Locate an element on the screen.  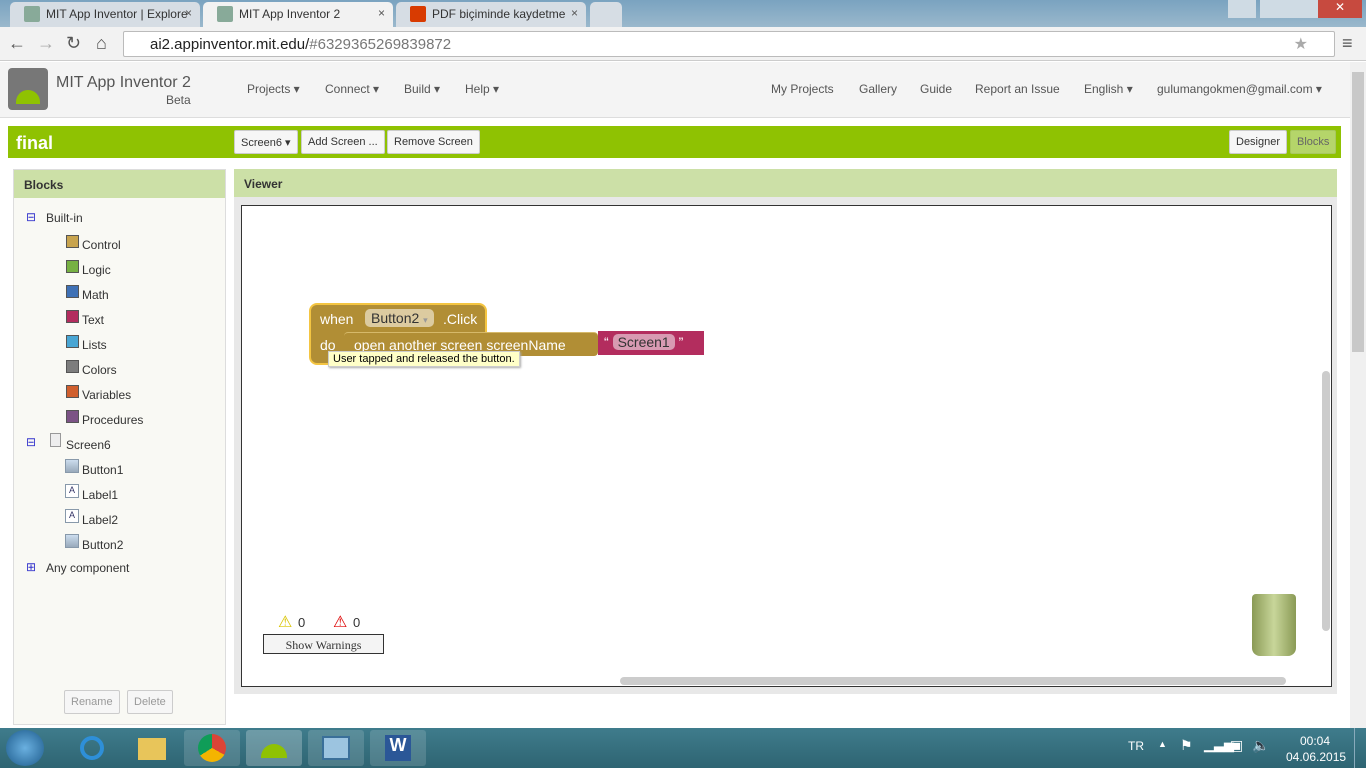
language-menu: English ▾ is located at coordinates (1108, 89).